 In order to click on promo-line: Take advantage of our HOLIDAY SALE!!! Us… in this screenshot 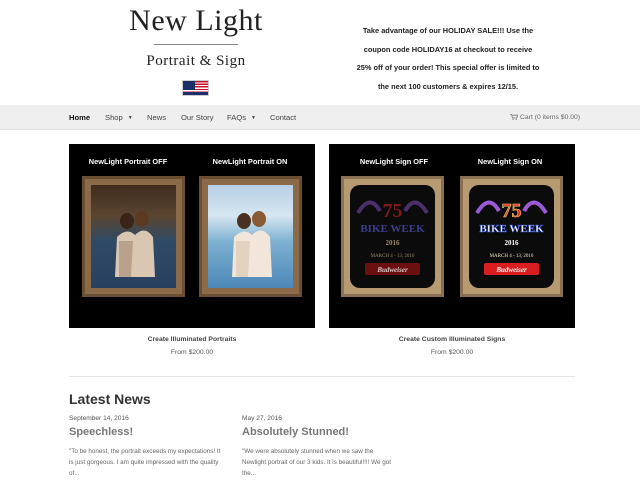, I will do `click(448, 30)`.